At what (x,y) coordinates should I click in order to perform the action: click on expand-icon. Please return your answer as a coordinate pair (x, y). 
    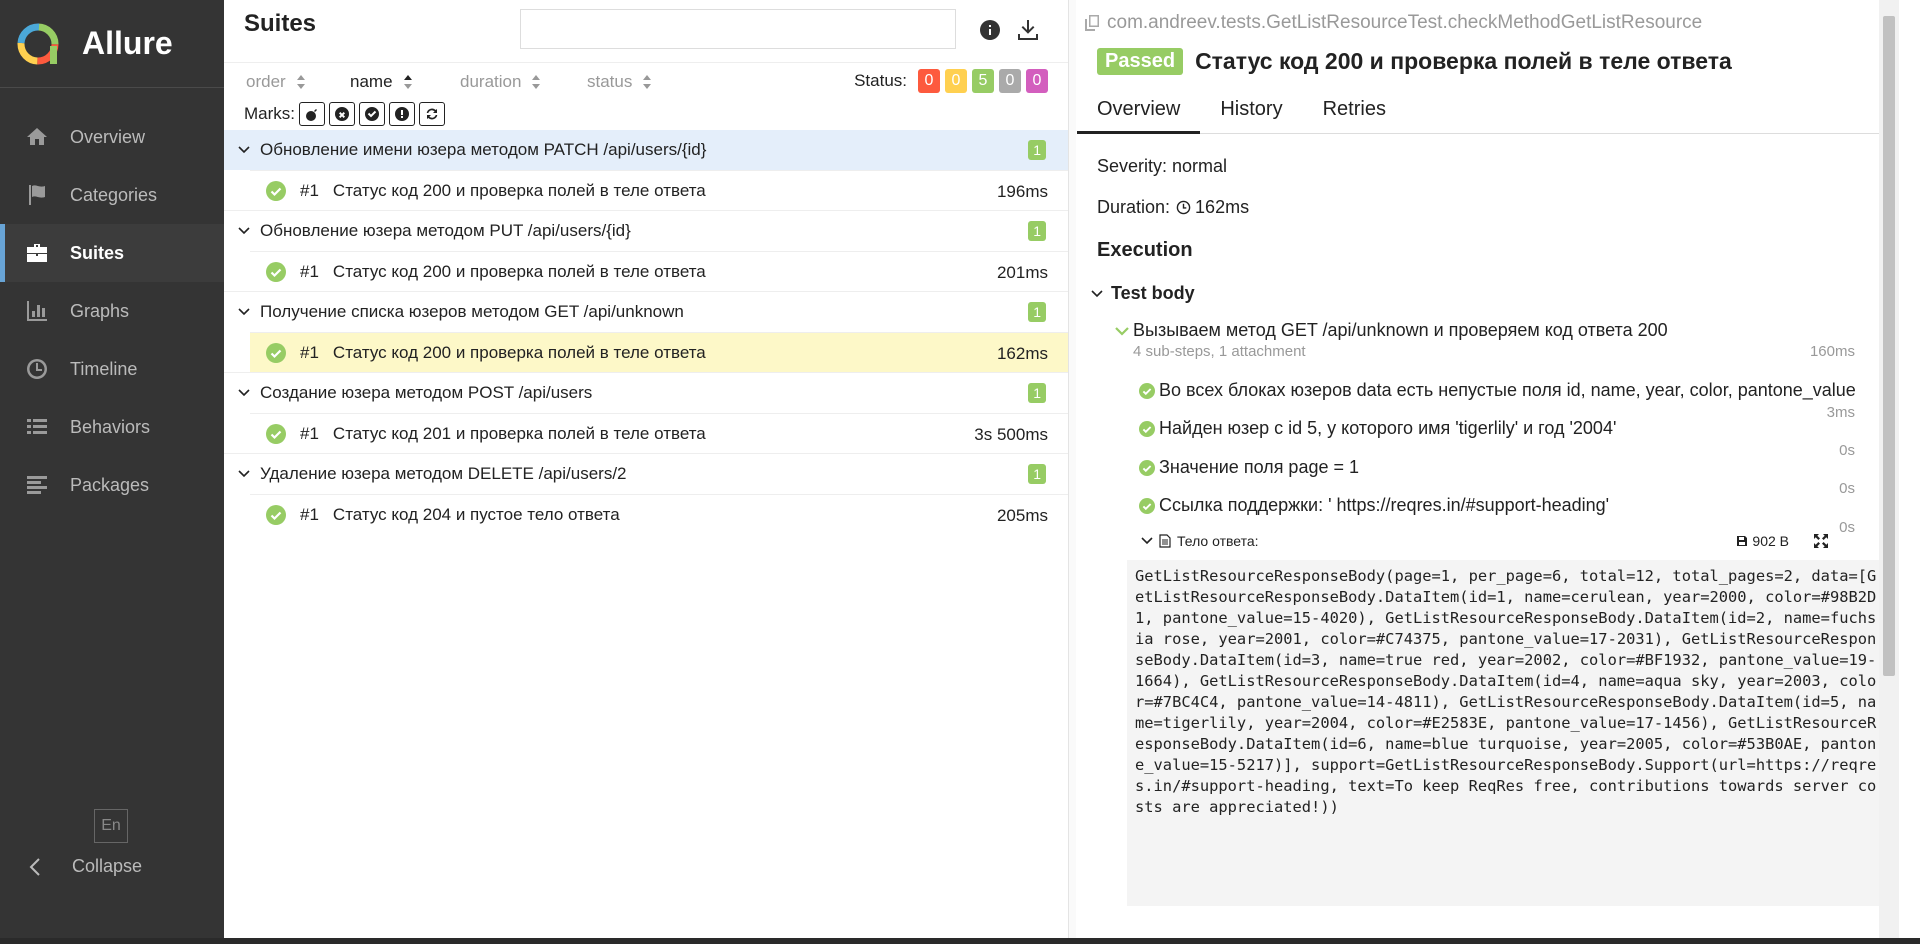
    Looking at the image, I should click on (1821, 541).